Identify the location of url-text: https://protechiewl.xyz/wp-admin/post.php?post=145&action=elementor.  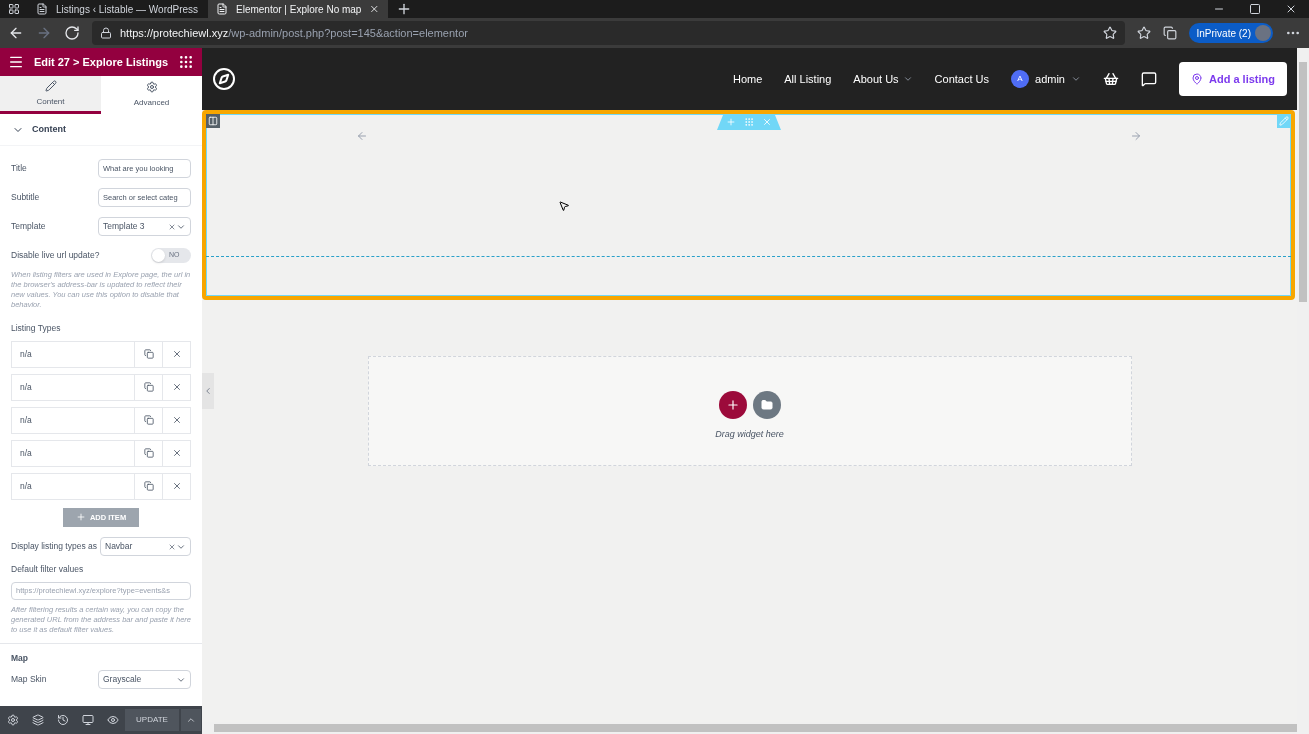
(294, 33).